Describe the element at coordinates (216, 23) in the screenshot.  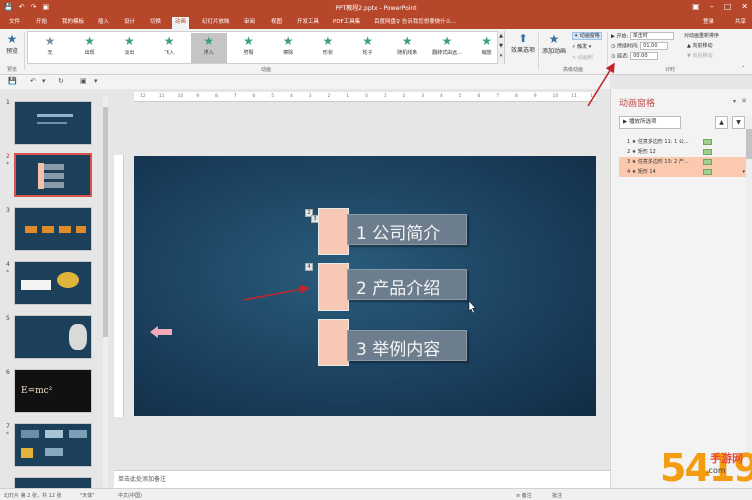
I see `tab-slideshow: 幻灯片放映` at that location.